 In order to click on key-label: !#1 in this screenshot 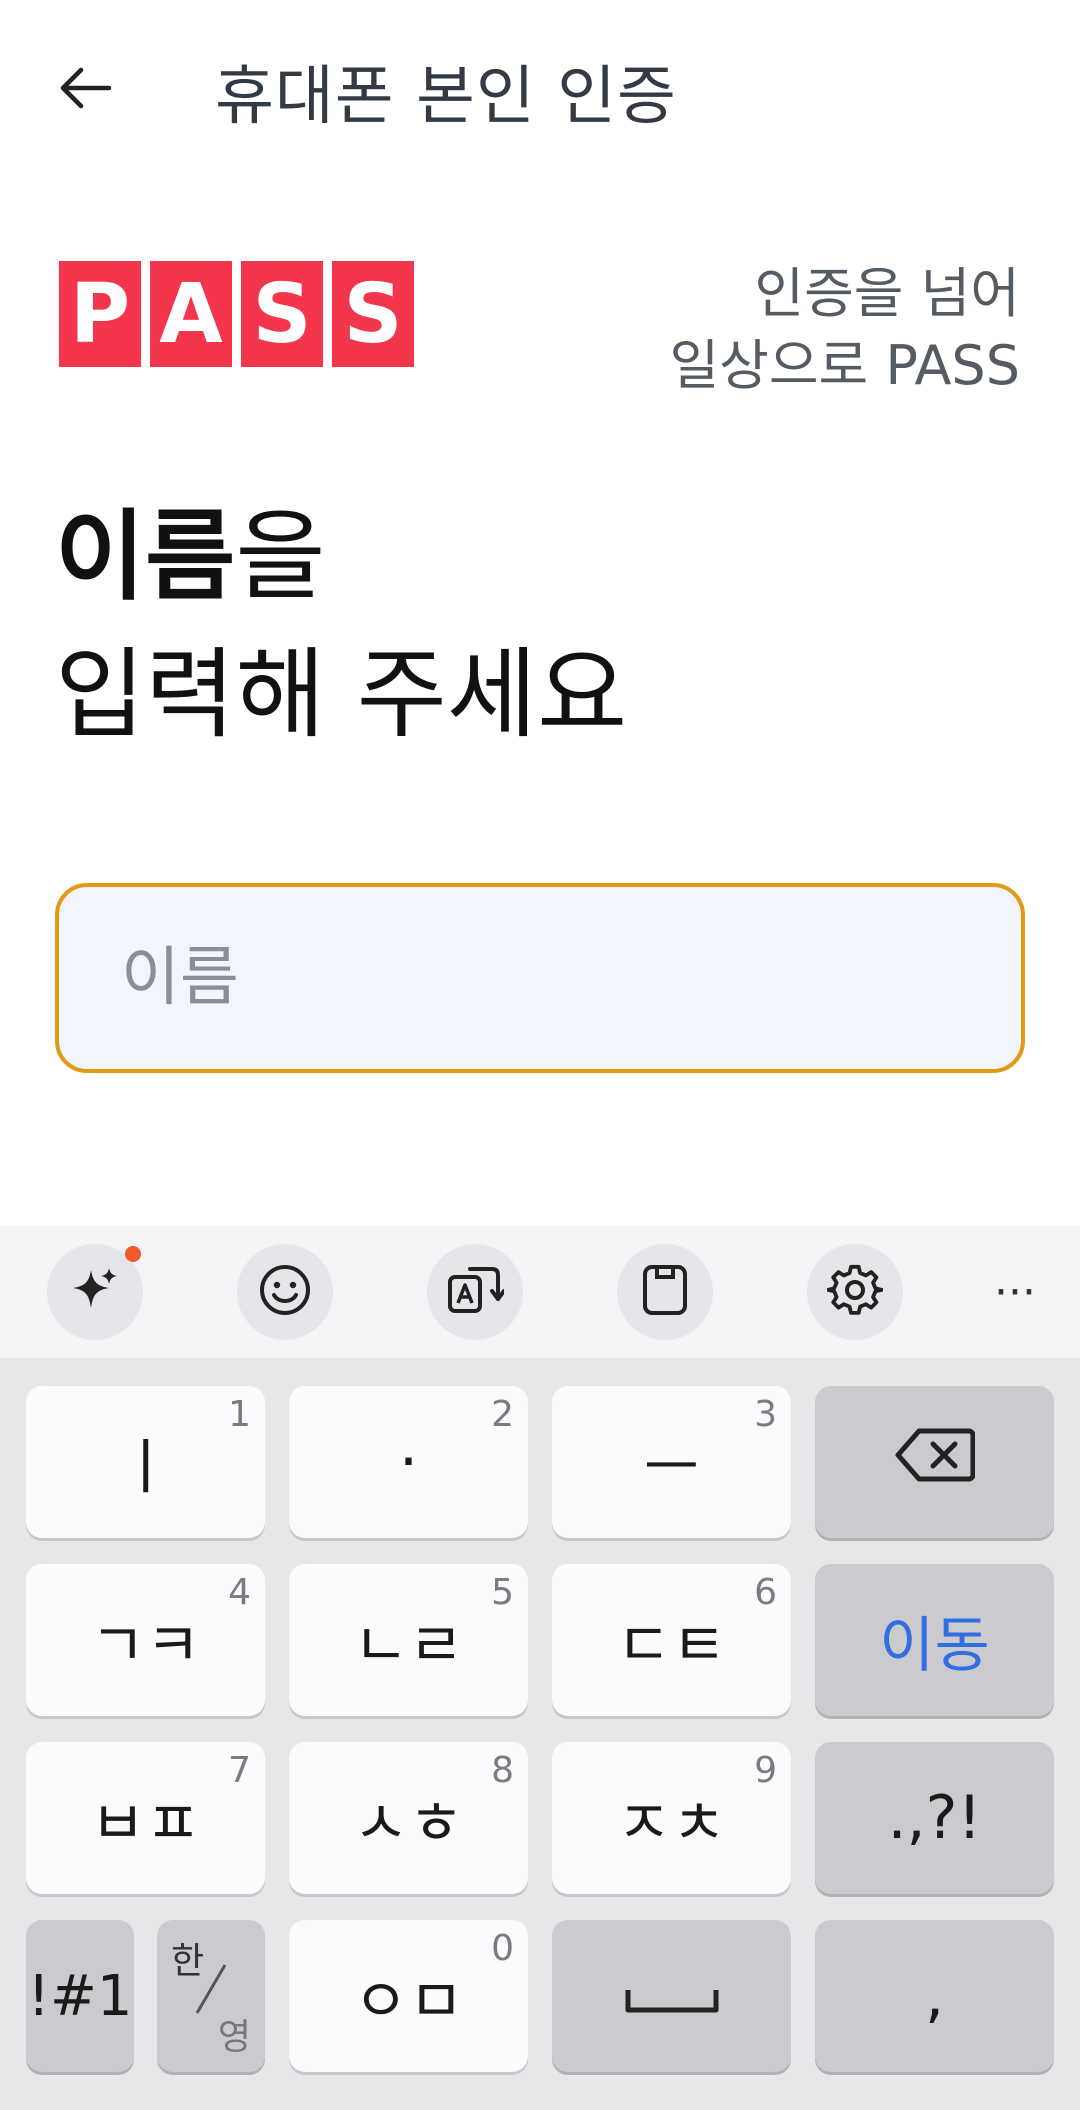, I will do `click(80, 1996)`.